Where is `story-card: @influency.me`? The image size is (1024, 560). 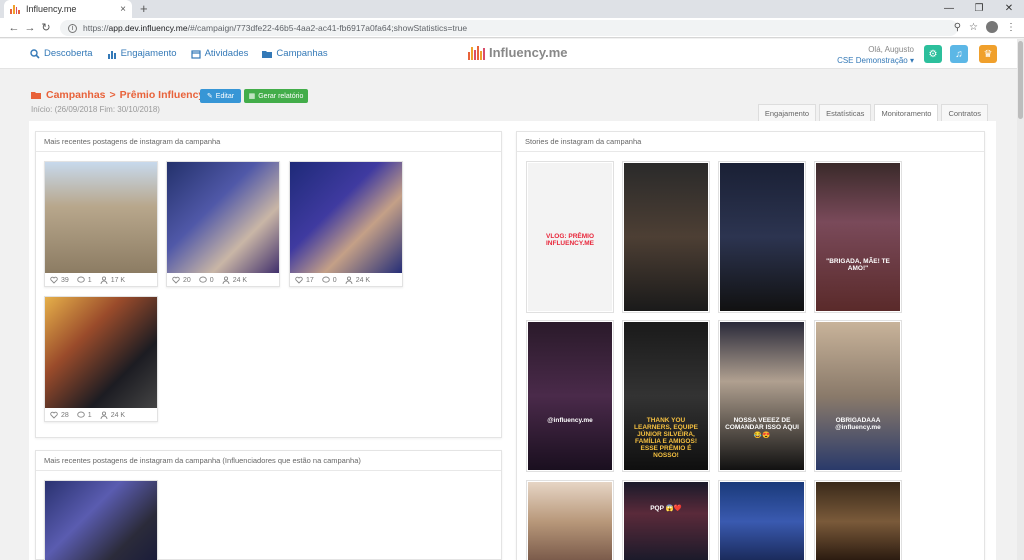 story-card: @influency.me is located at coordinates (570, 396).